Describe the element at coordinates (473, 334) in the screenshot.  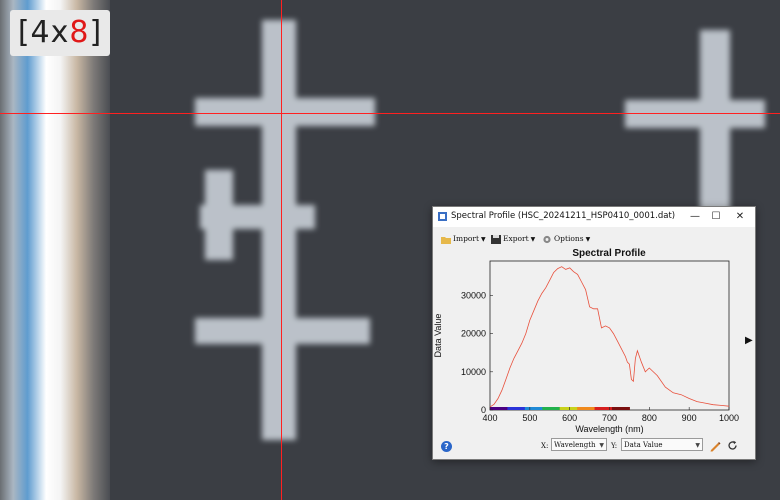
I see `y-tick-label: 20000` at that location.